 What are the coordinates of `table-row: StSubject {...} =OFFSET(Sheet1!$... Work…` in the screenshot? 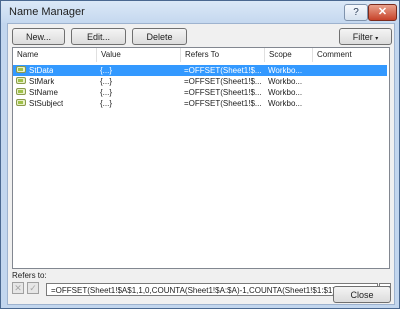 It's located at (200, 103).